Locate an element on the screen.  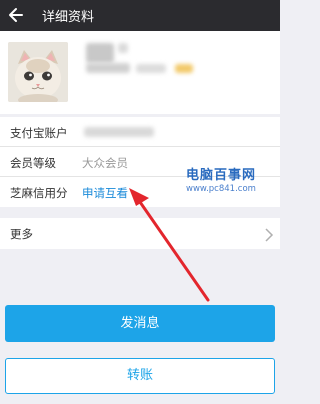
send-message-button: 发消息 is located at coordinates (140, 323).